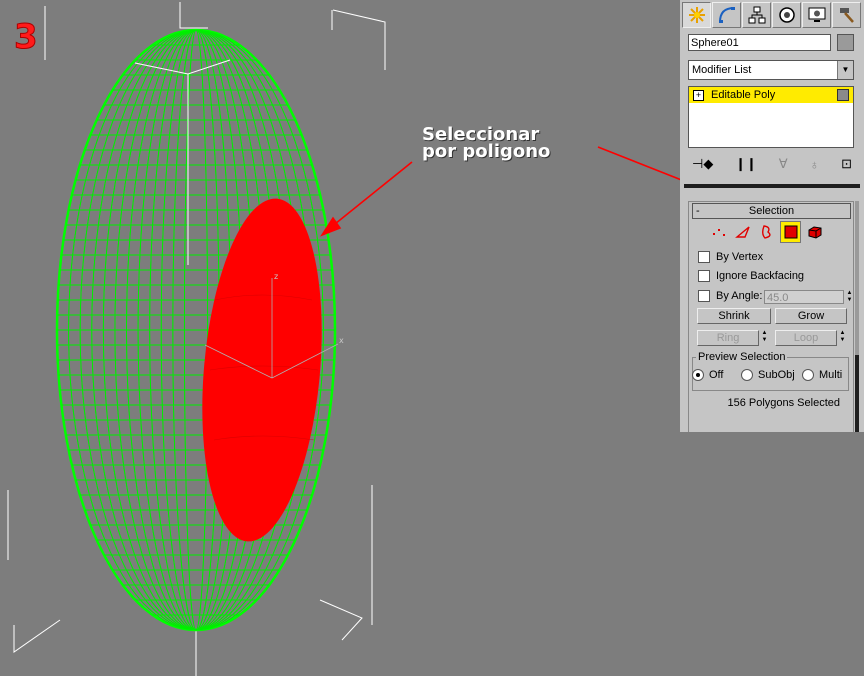 The width and height of the screenshot is (864, 676). Describe the element at coordinates (776, 375) in the screenshot. I see `preview-subobj-label: SubObj` at that location.